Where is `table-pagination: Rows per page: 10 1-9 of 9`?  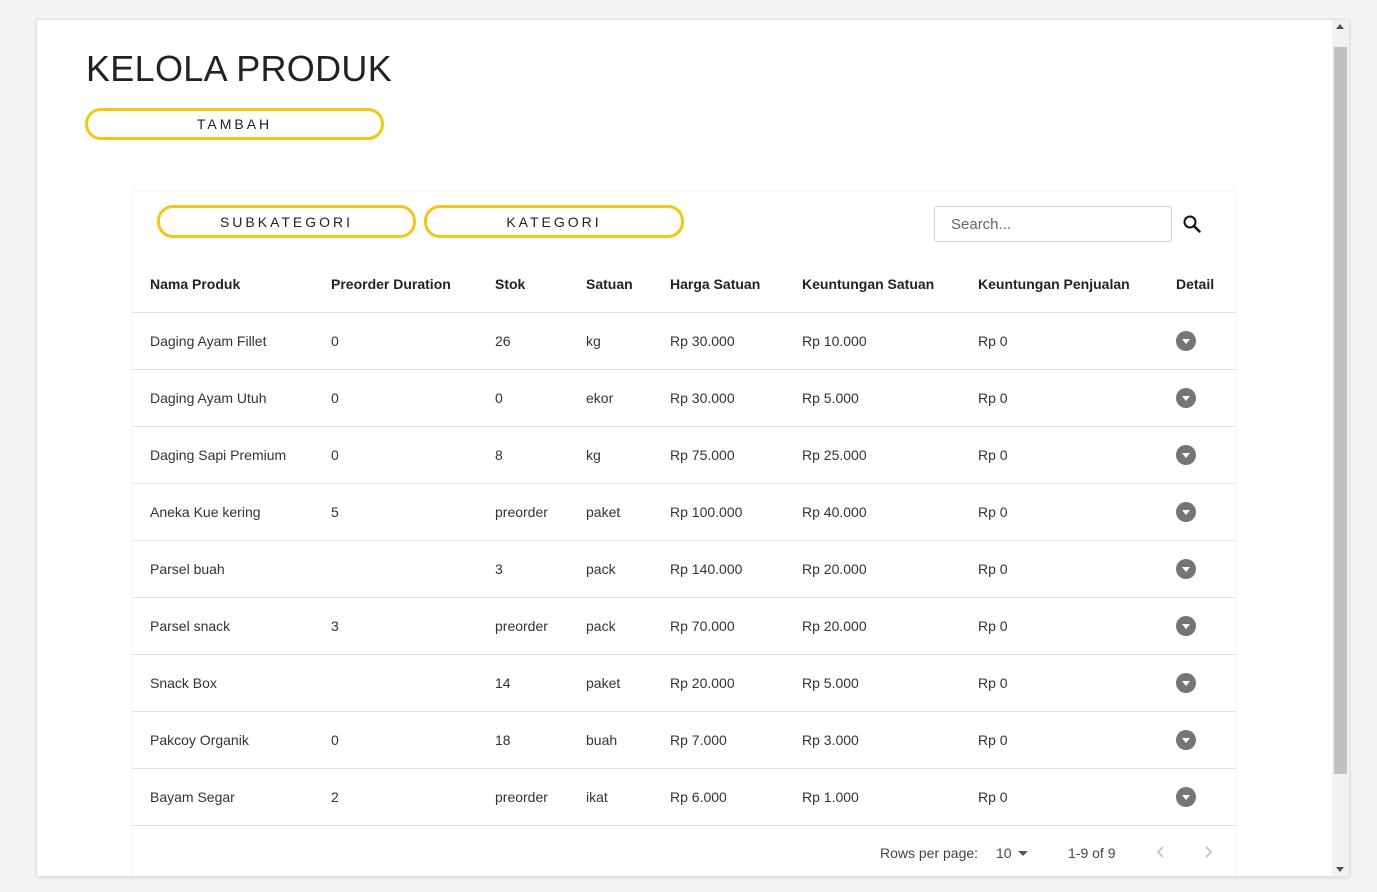
table-pagination: Rows per page: 10 1-9 of 9 is located at coordinates (684, 851).